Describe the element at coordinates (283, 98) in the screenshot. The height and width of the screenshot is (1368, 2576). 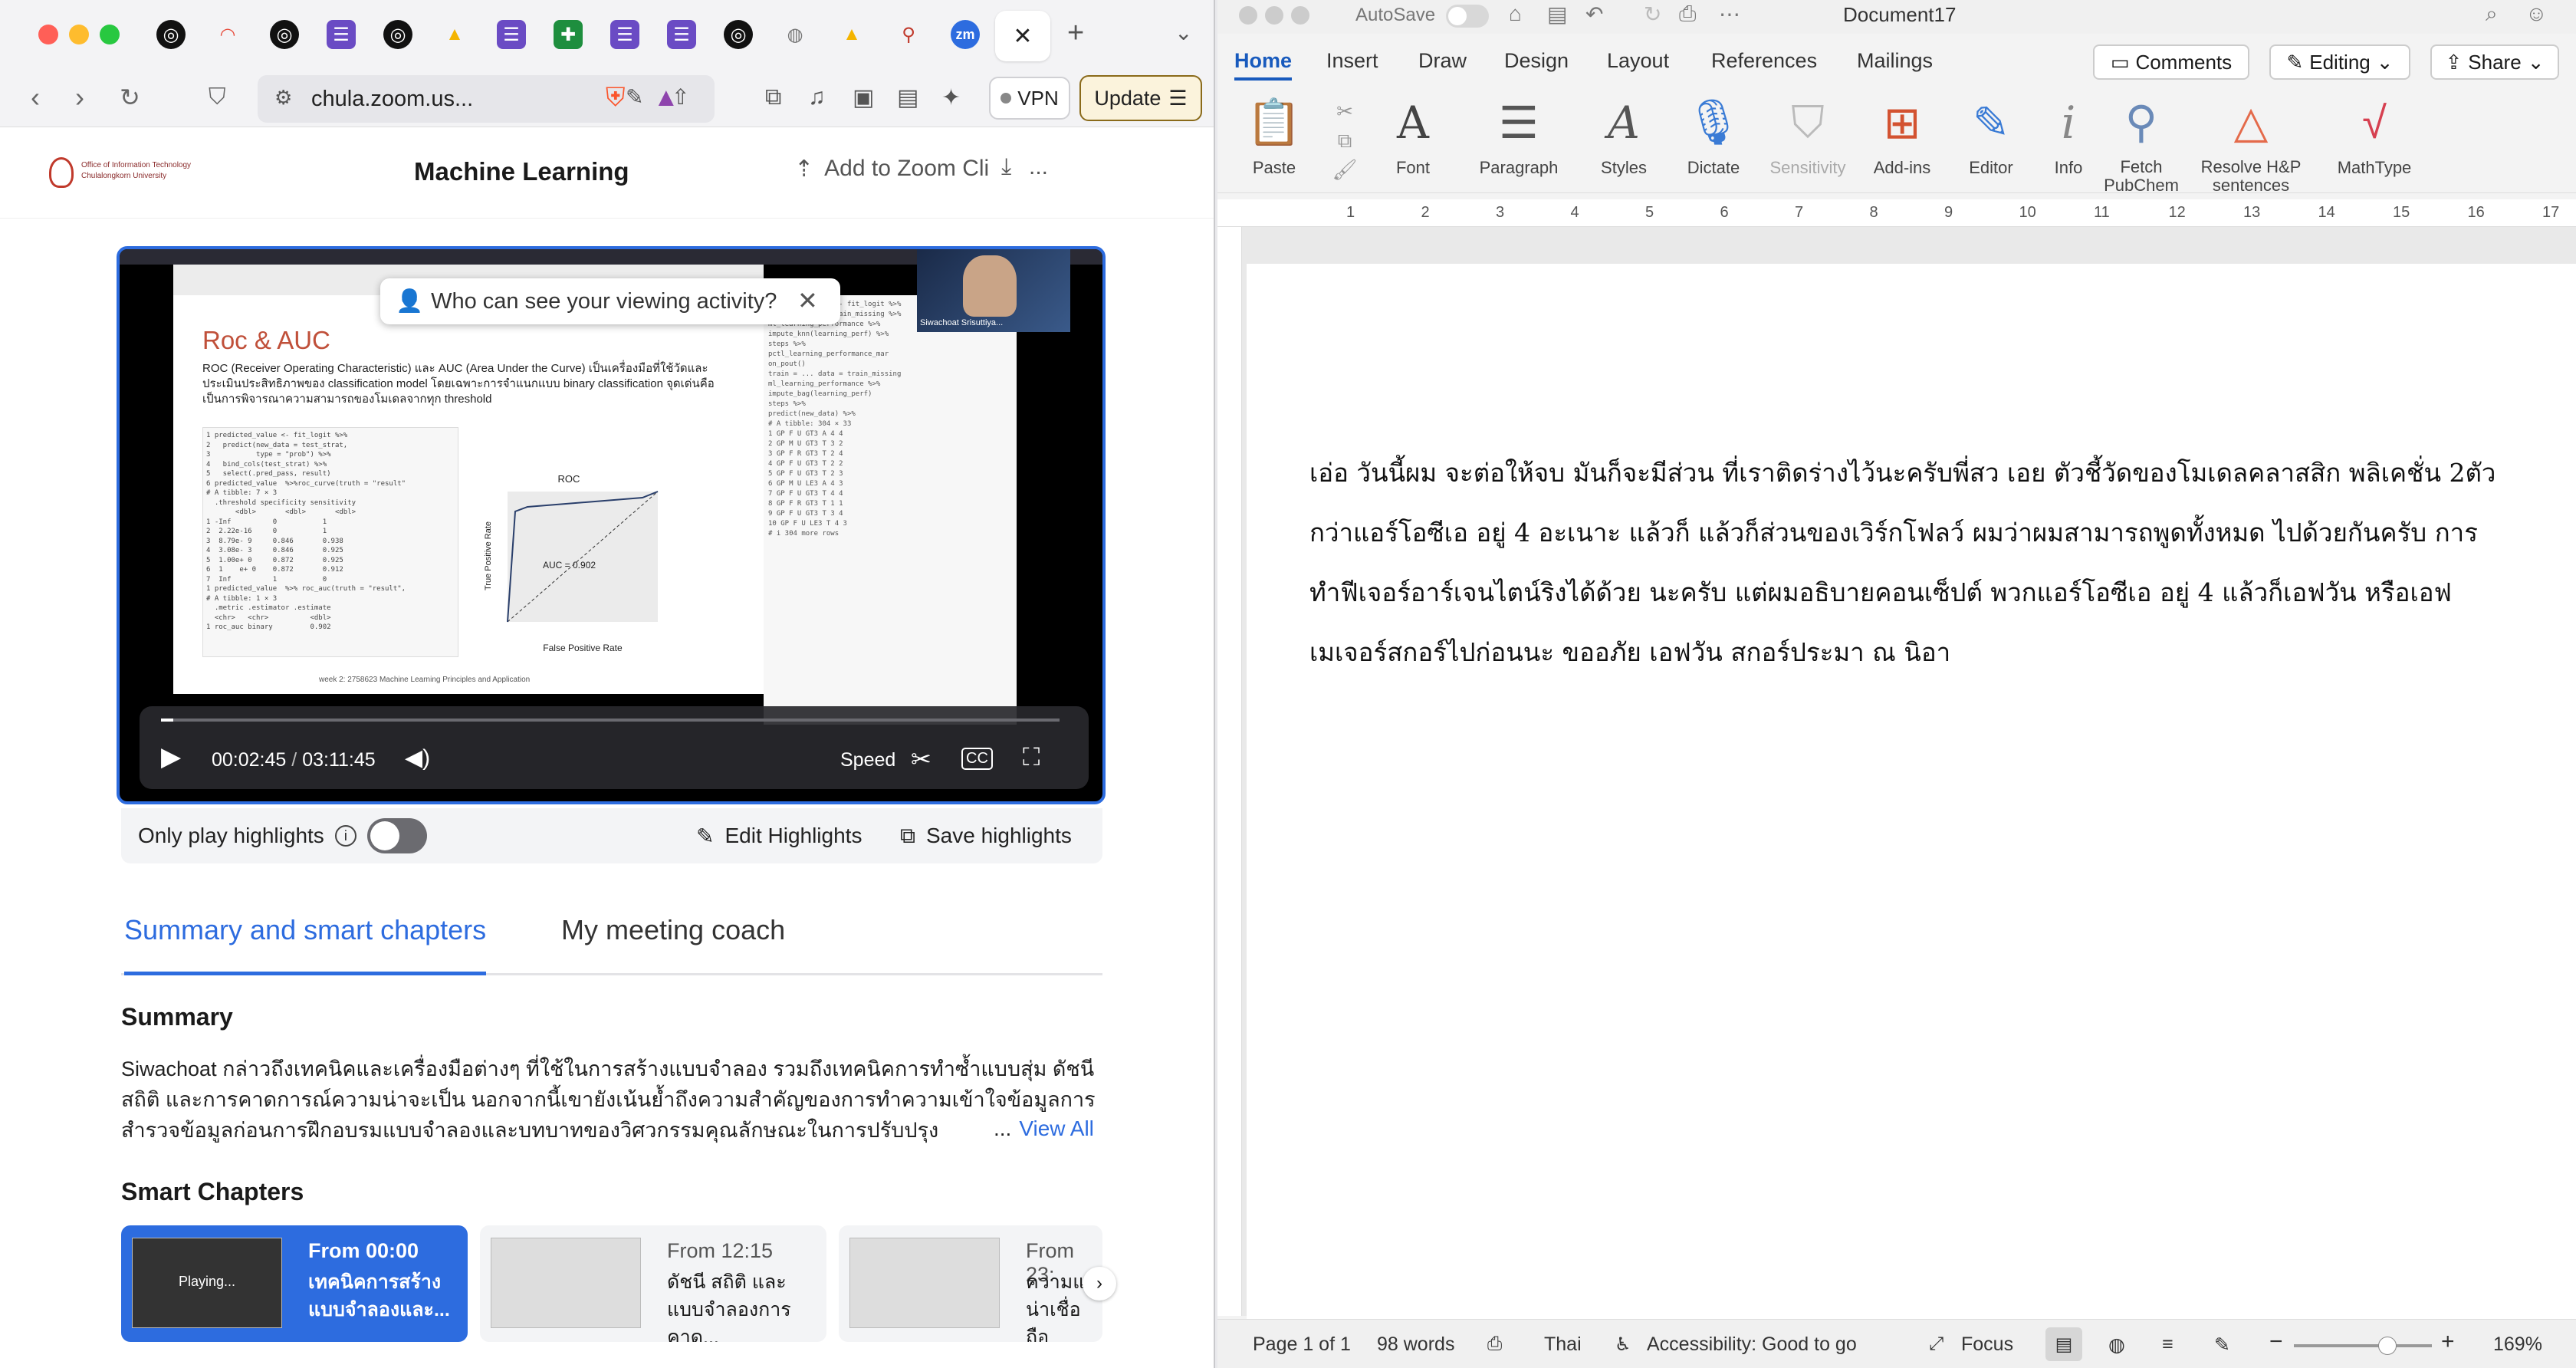
I see `site-settings-icon: ⚙` at that location.